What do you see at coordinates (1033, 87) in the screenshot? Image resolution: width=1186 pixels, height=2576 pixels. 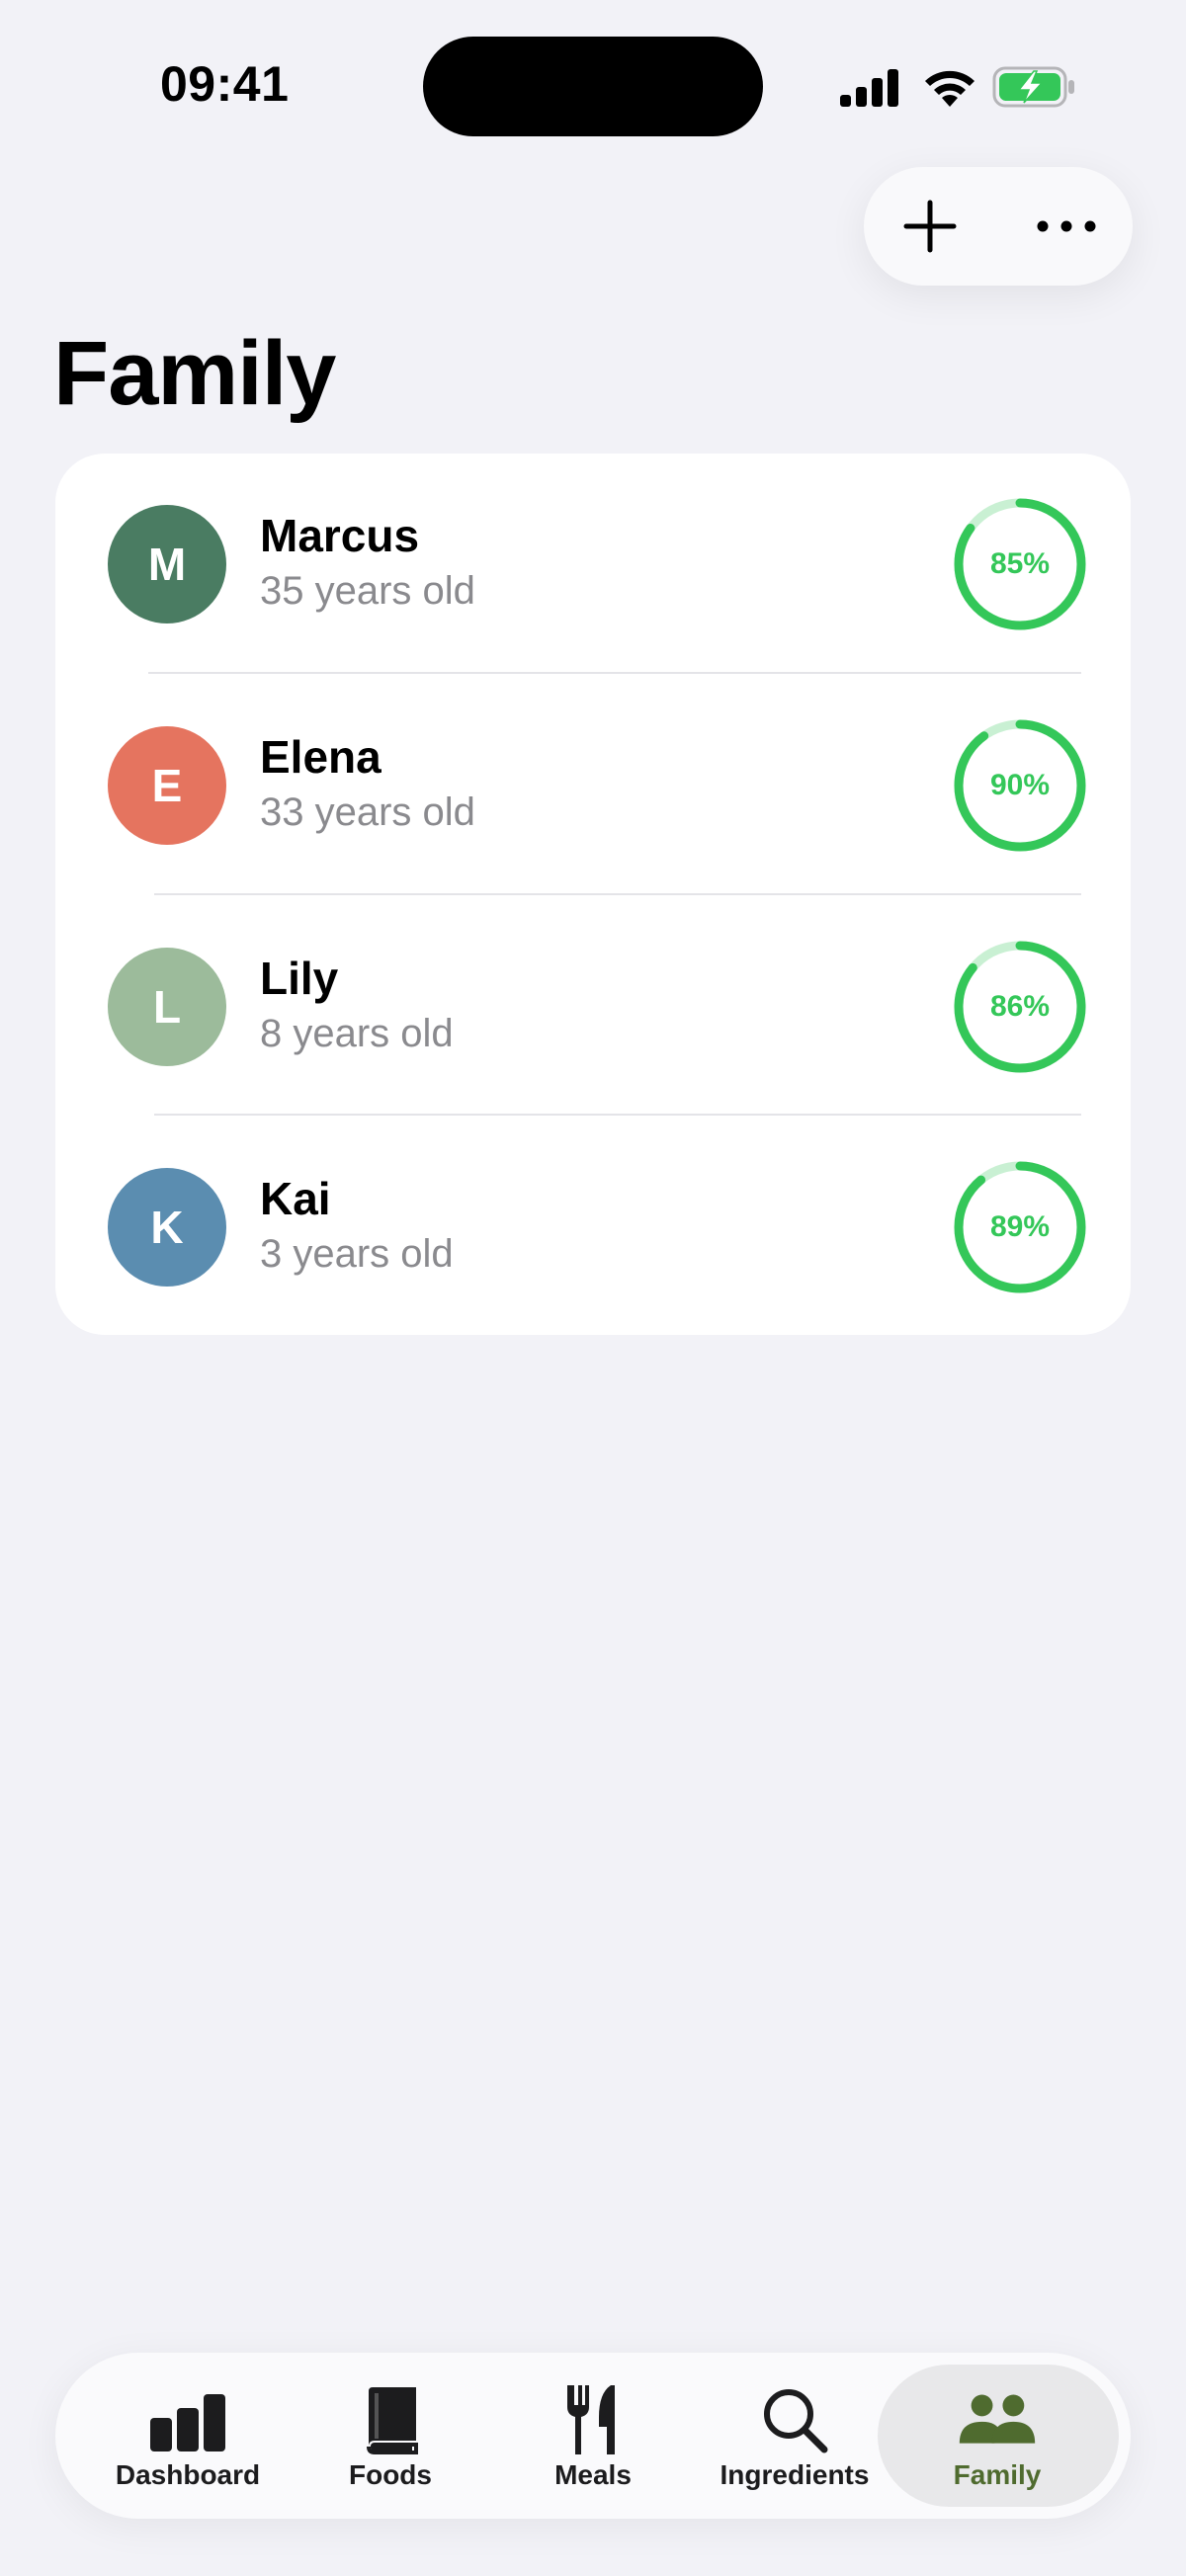 I see `battery-charging-icon` at bounding box center [1033, 87].